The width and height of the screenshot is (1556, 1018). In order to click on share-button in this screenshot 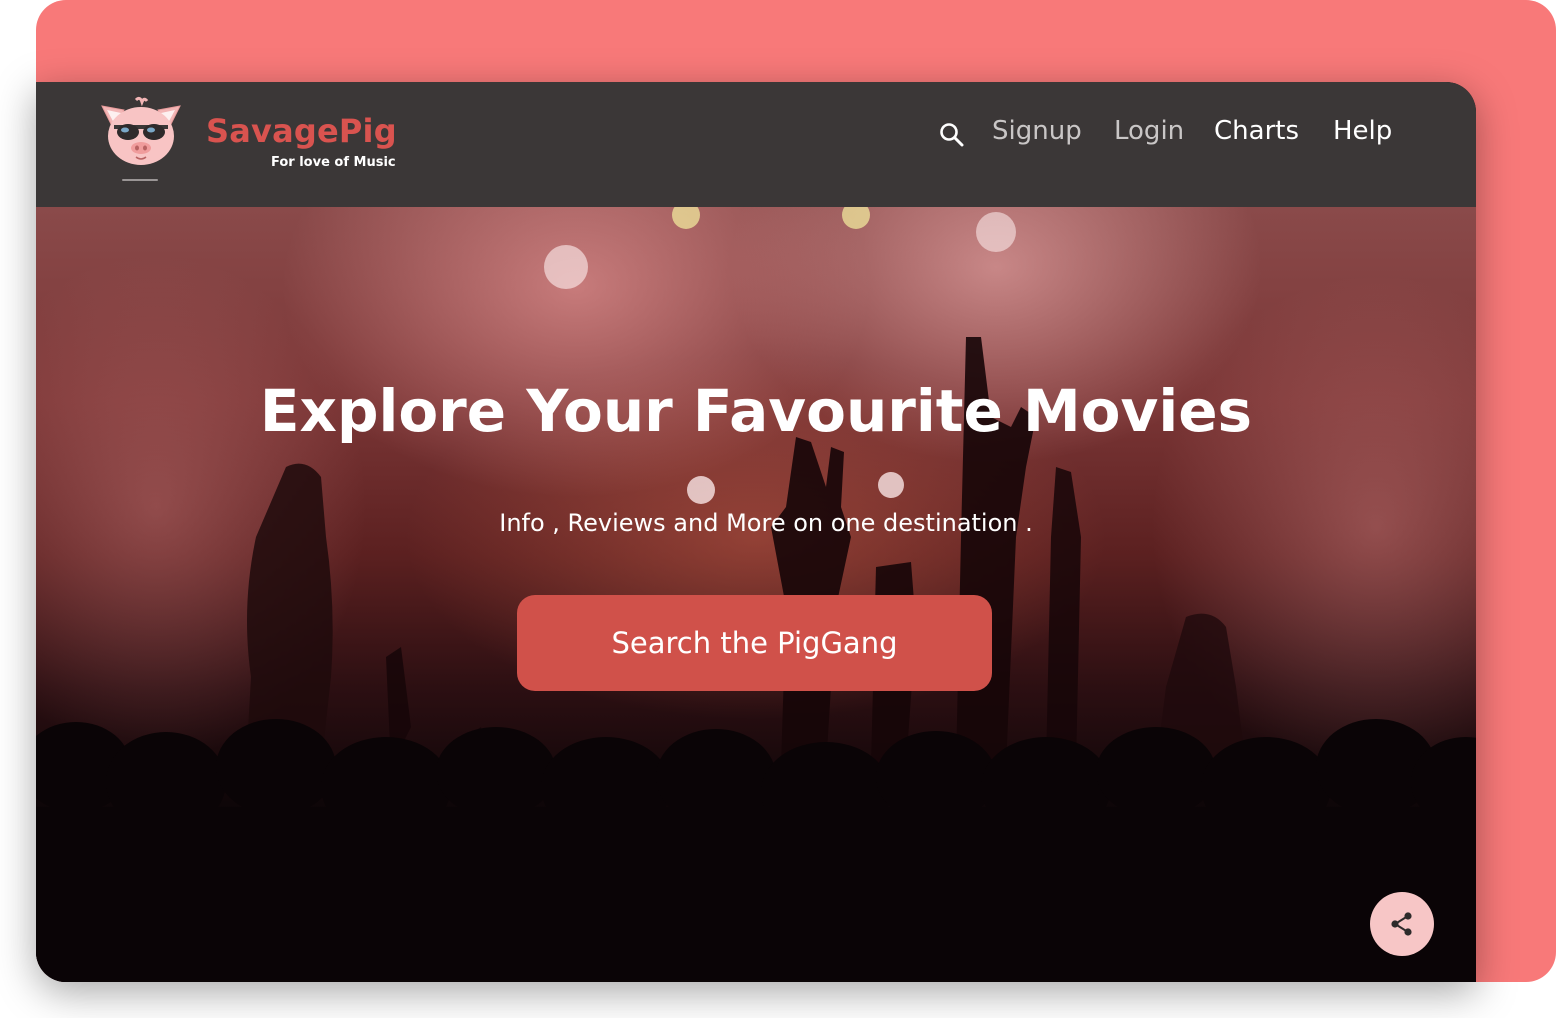, I will do `click(1402, 924)`.